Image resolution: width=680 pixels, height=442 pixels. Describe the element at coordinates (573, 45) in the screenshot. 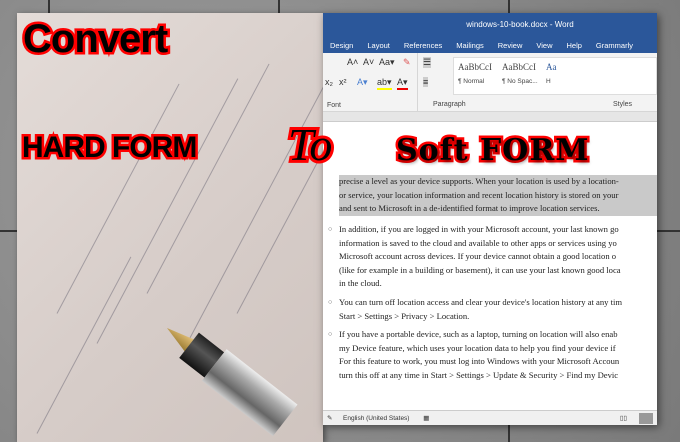

I see `tab-help: Help` at that location.